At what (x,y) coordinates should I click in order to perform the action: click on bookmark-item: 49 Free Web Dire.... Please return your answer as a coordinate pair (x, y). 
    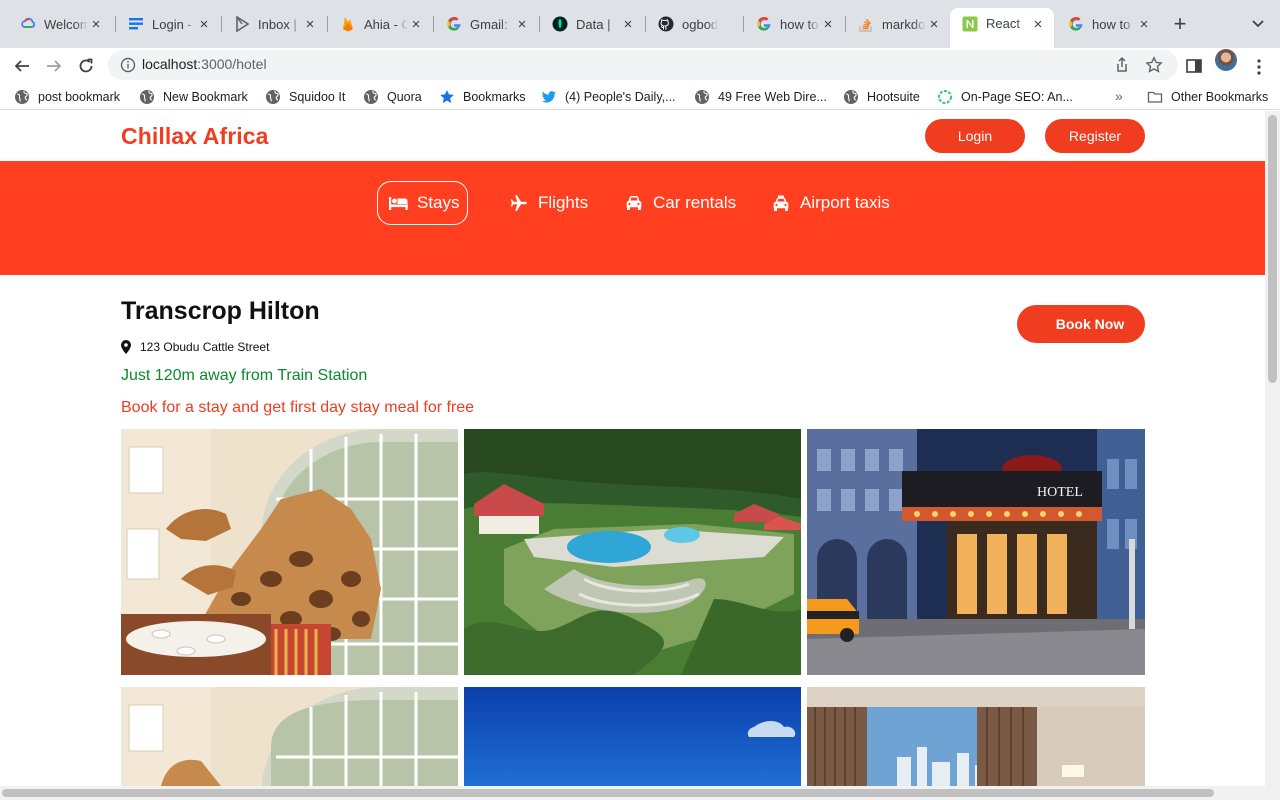
    Looking at the image, I should click on (760, 97).